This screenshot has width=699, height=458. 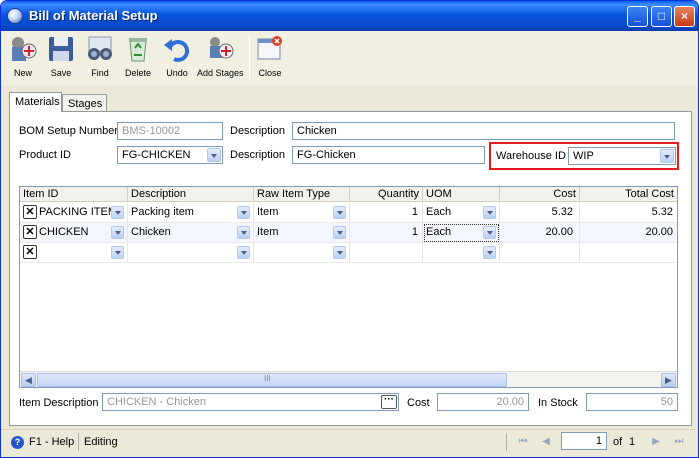 What do you see at coordinates (302, 194) in the screenshot?
I see `col-raw-item-type: Raw Item Type` at bounding box center [302, 194].